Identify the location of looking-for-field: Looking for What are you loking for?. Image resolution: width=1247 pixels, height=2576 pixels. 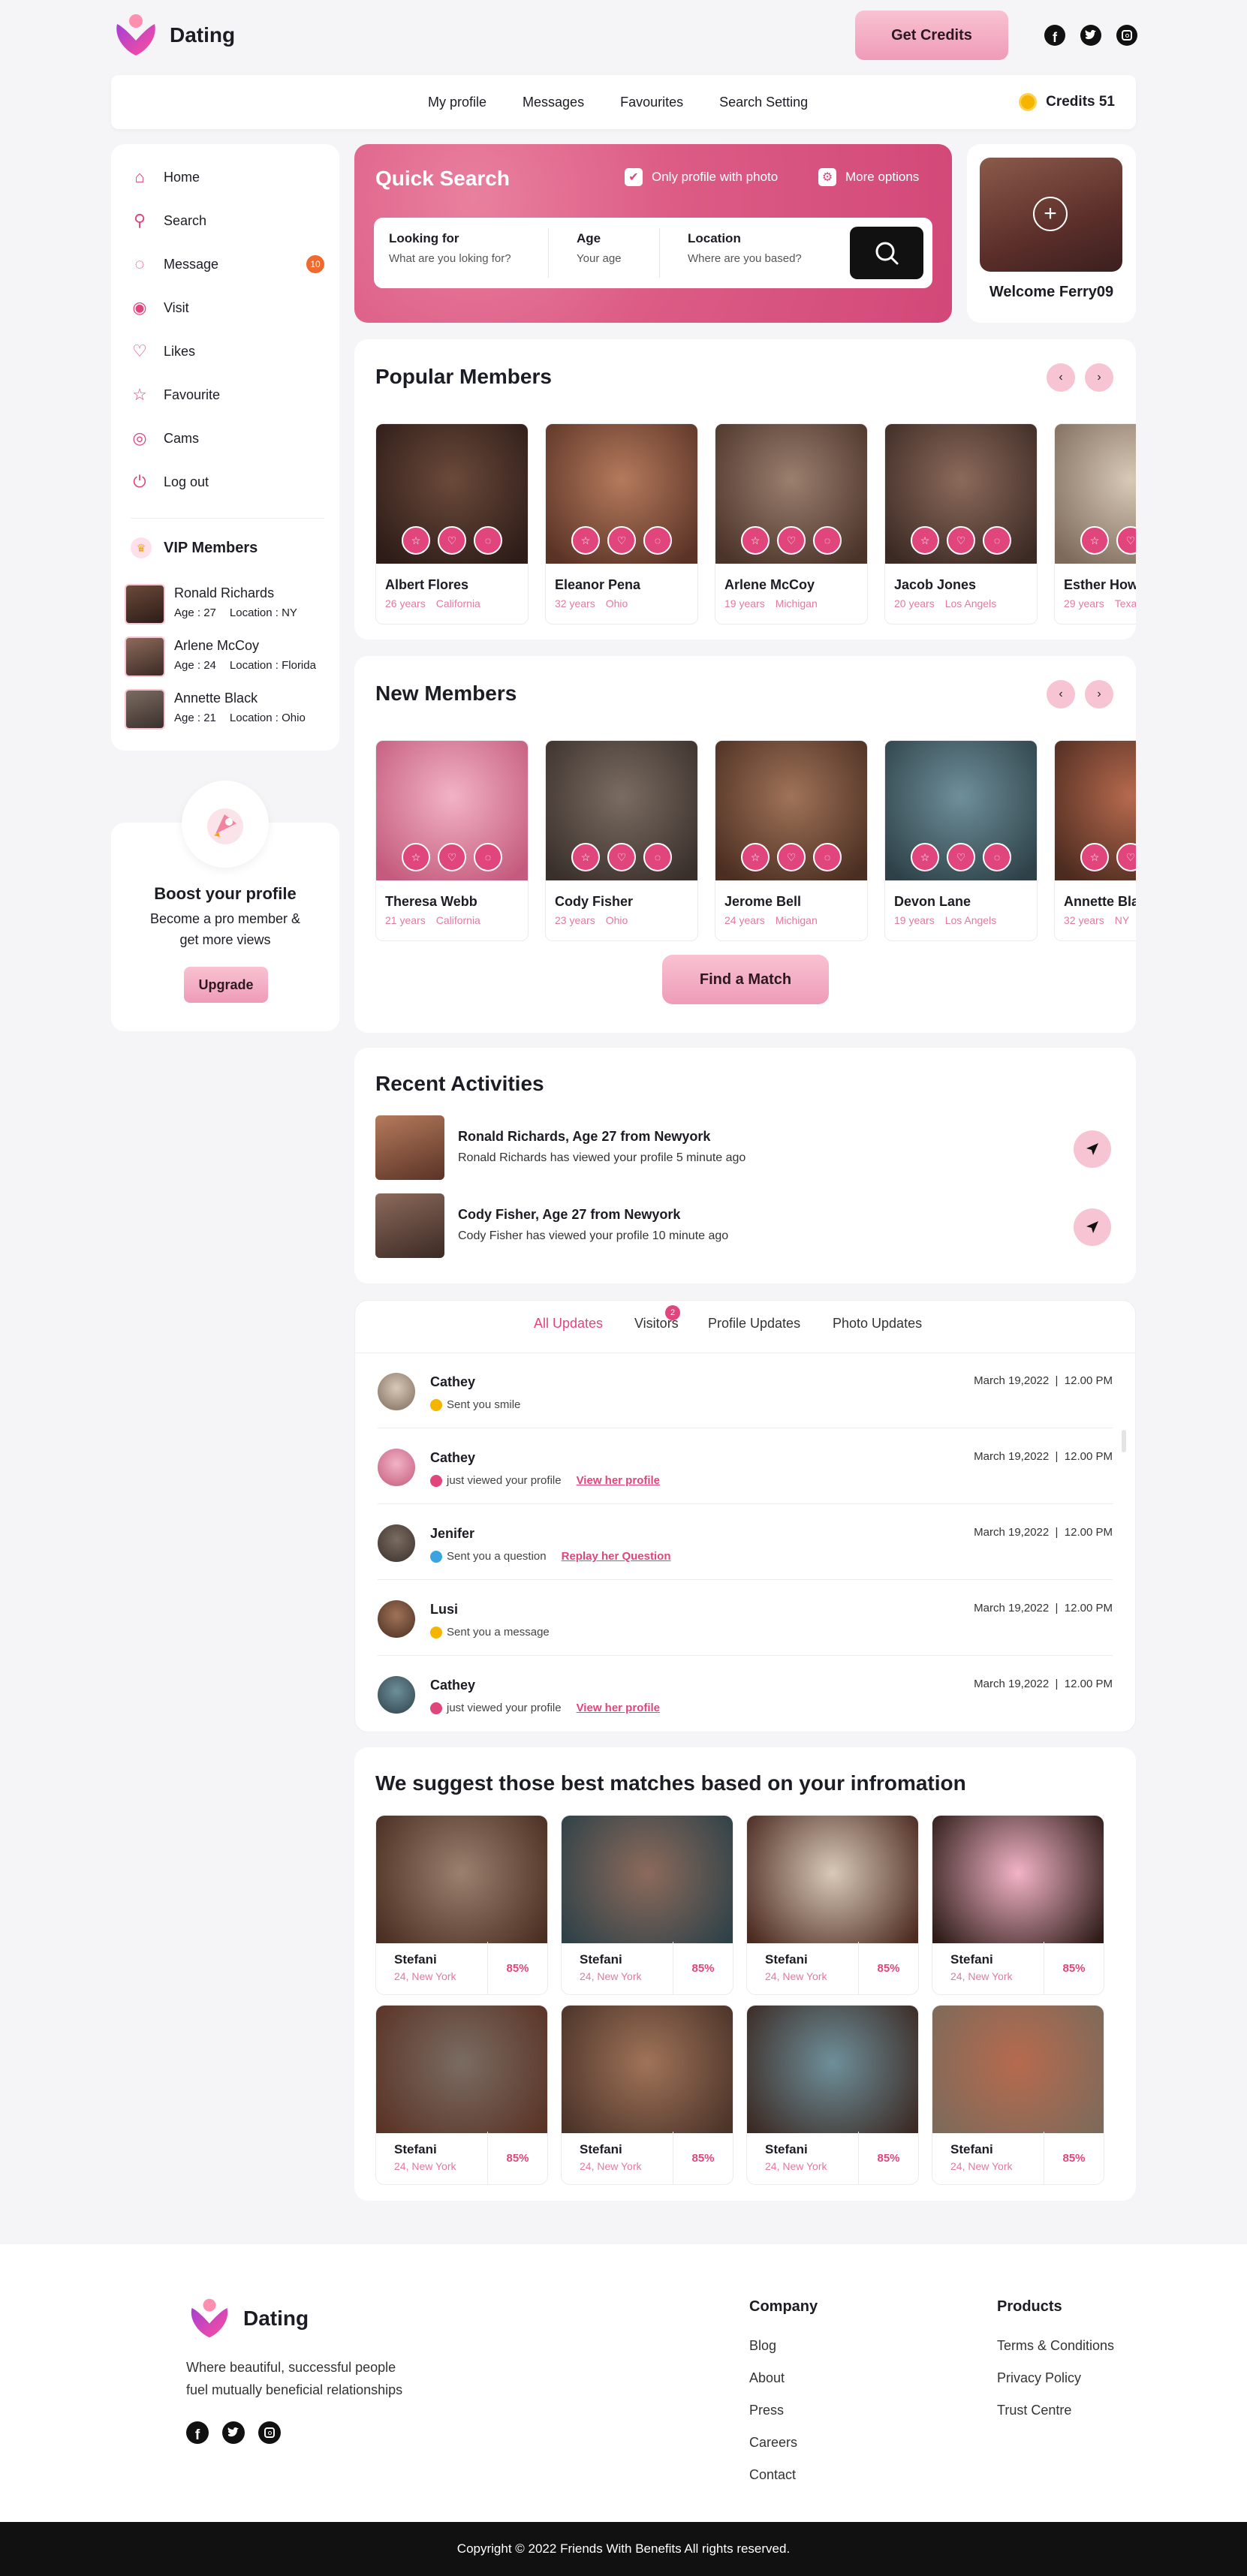
(464, 248).